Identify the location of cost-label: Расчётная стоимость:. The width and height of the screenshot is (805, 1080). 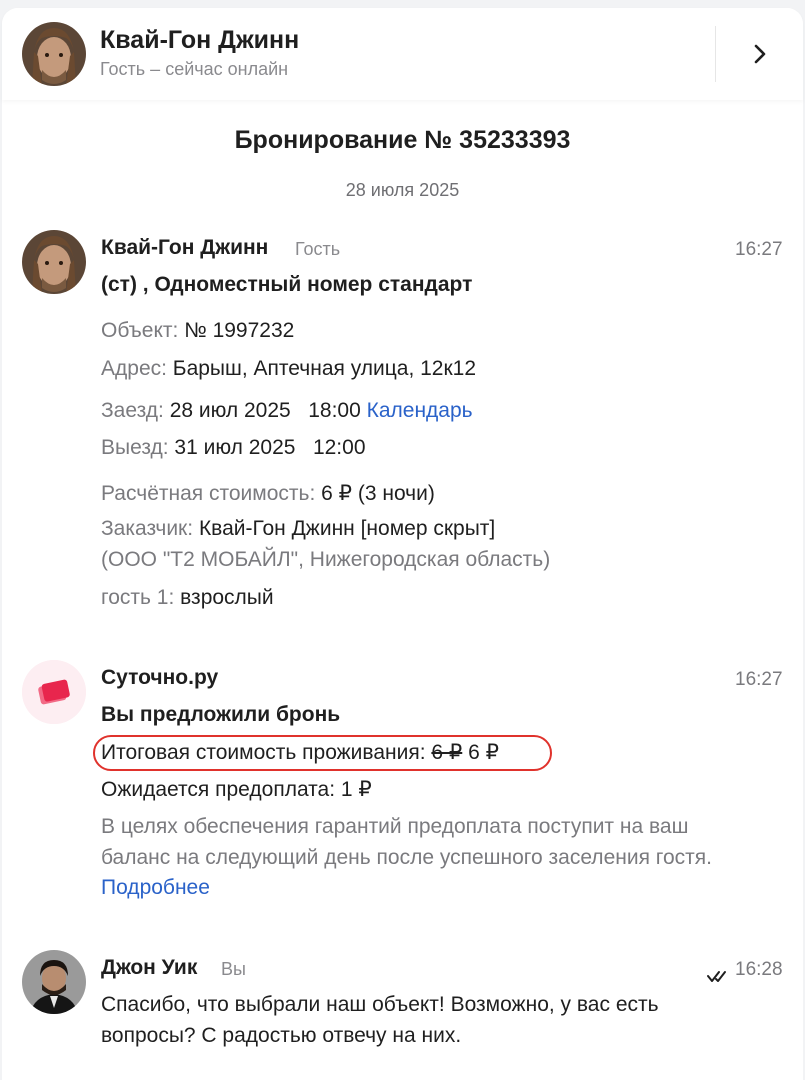
(208, 493).